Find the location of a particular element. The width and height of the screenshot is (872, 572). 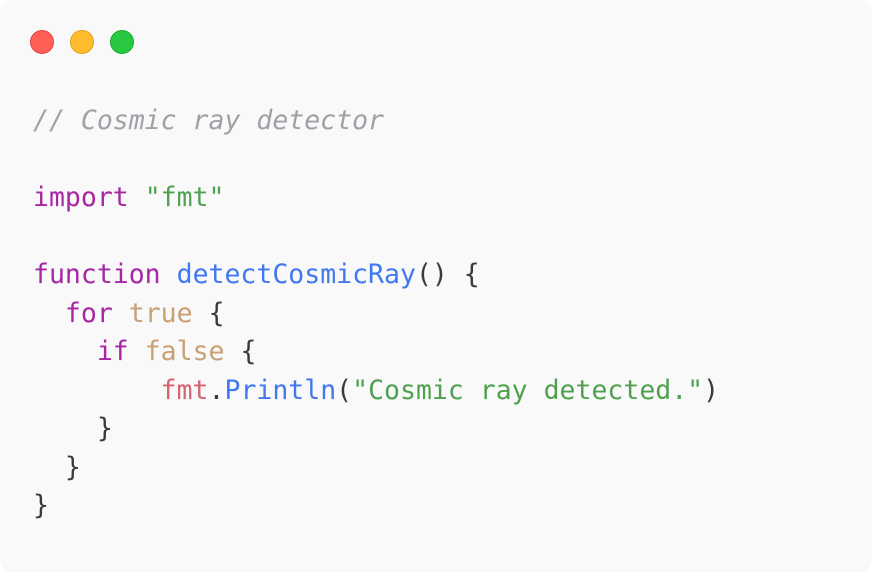

code-line-function: function detectCosmicRay() { is located at coordinates (376, 275).